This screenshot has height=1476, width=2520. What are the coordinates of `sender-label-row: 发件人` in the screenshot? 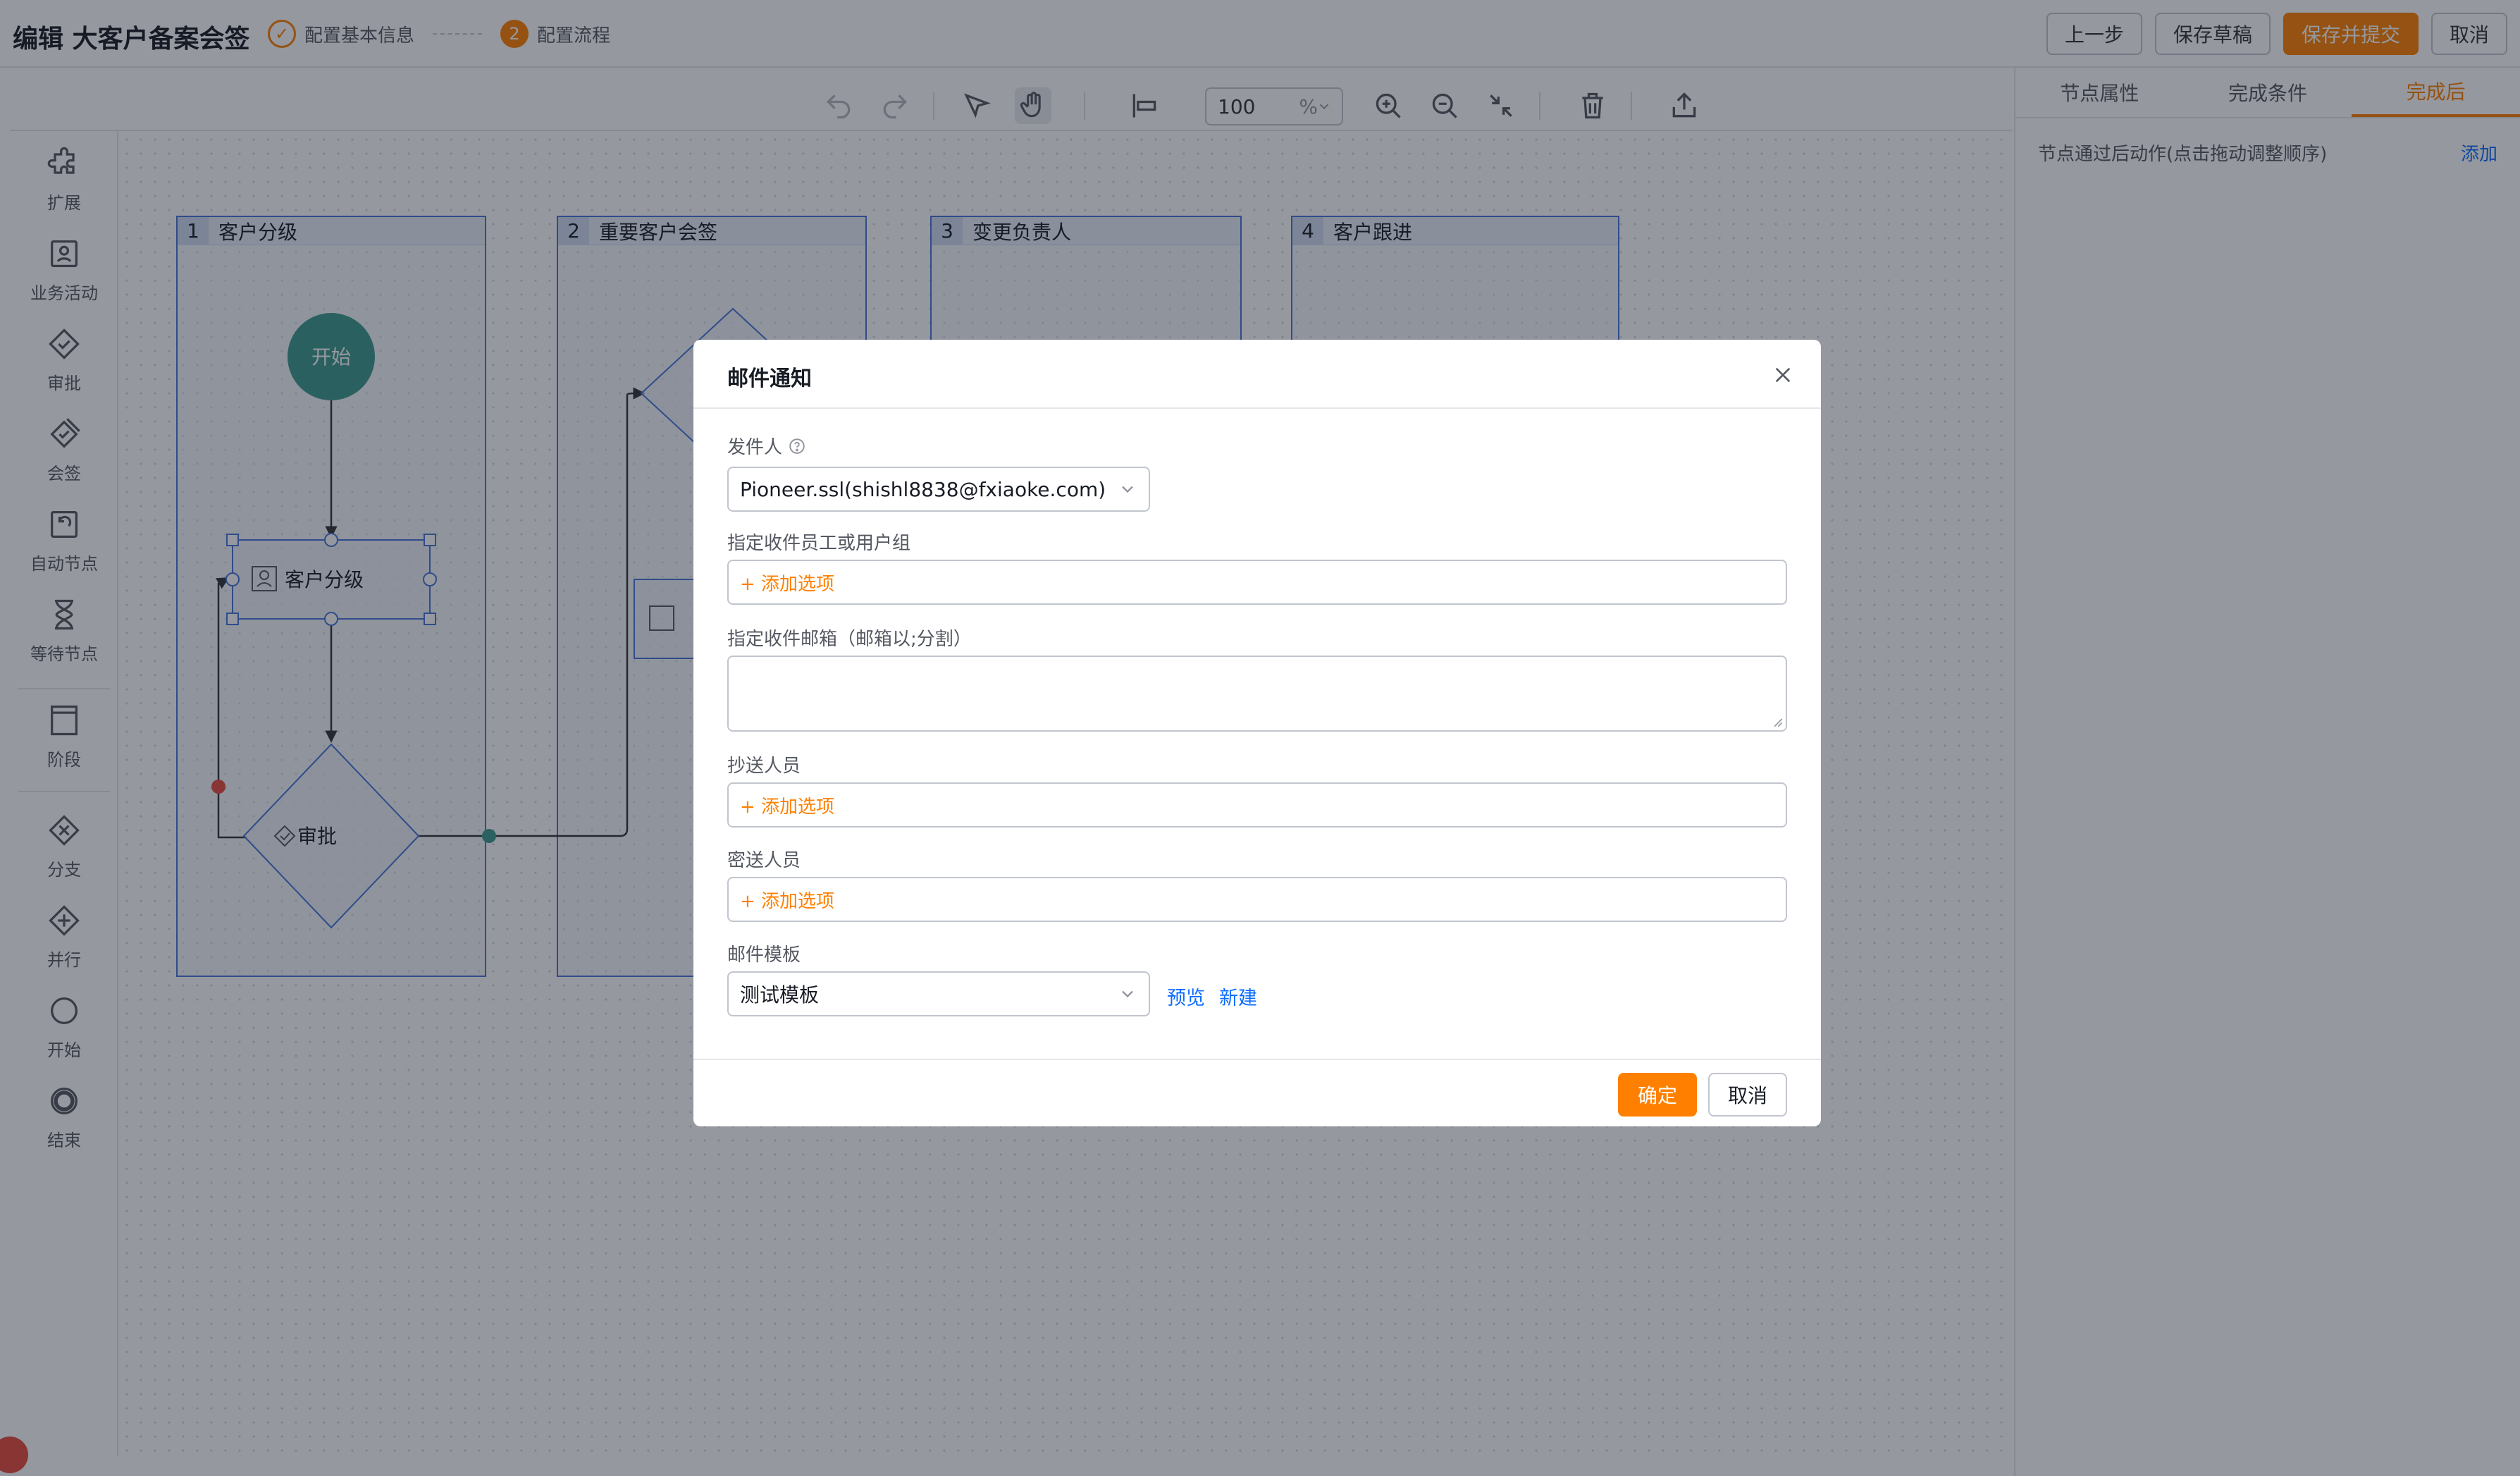 It's located at (766, 446).